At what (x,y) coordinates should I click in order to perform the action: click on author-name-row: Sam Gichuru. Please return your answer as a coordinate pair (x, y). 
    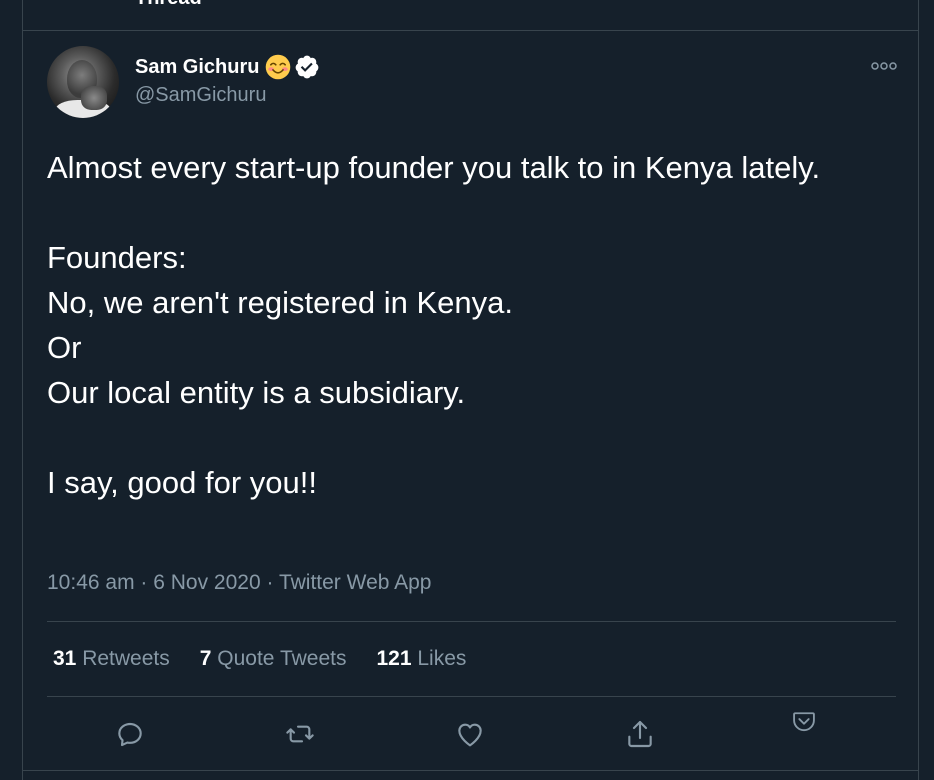
    Looking at the image, I should click on (227, 67).